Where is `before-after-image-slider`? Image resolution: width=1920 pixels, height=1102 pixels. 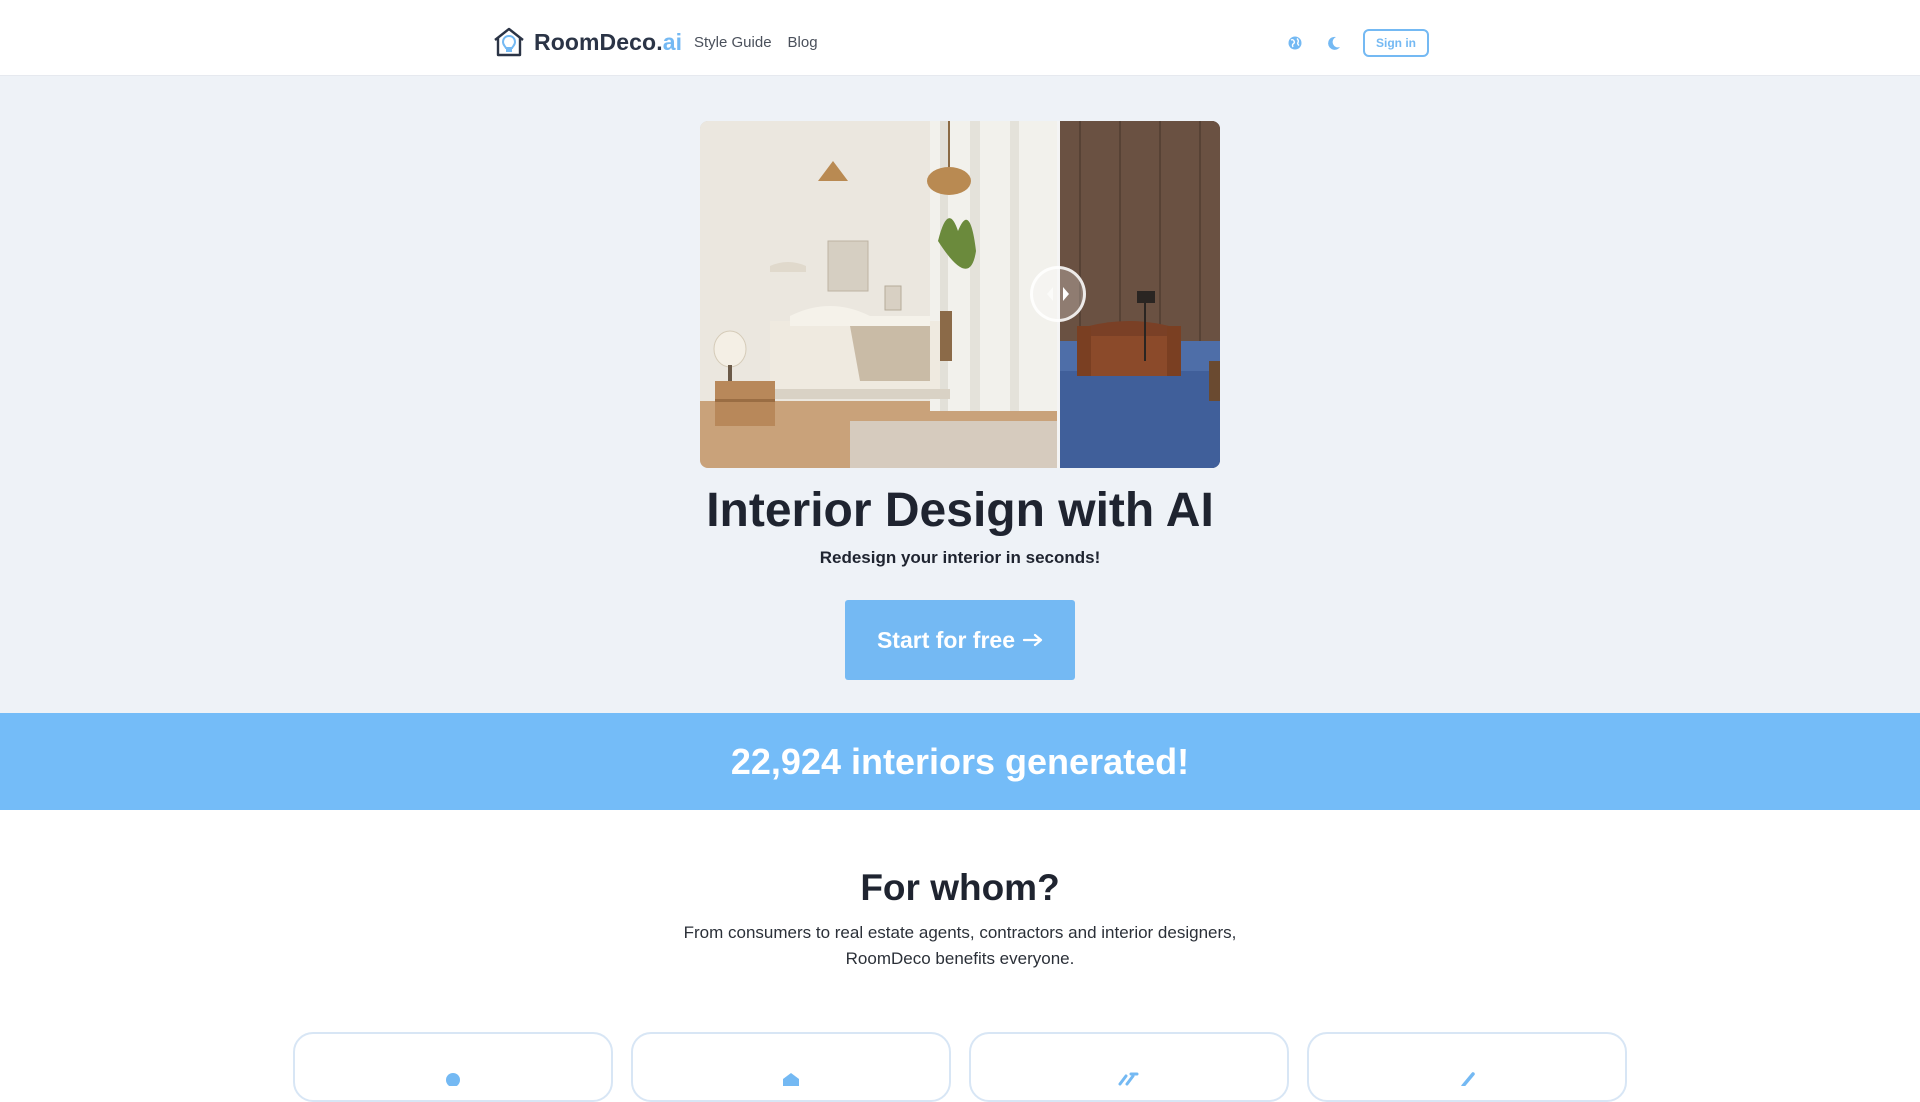 before-after-image-slider is located at coordinates (960, 294).